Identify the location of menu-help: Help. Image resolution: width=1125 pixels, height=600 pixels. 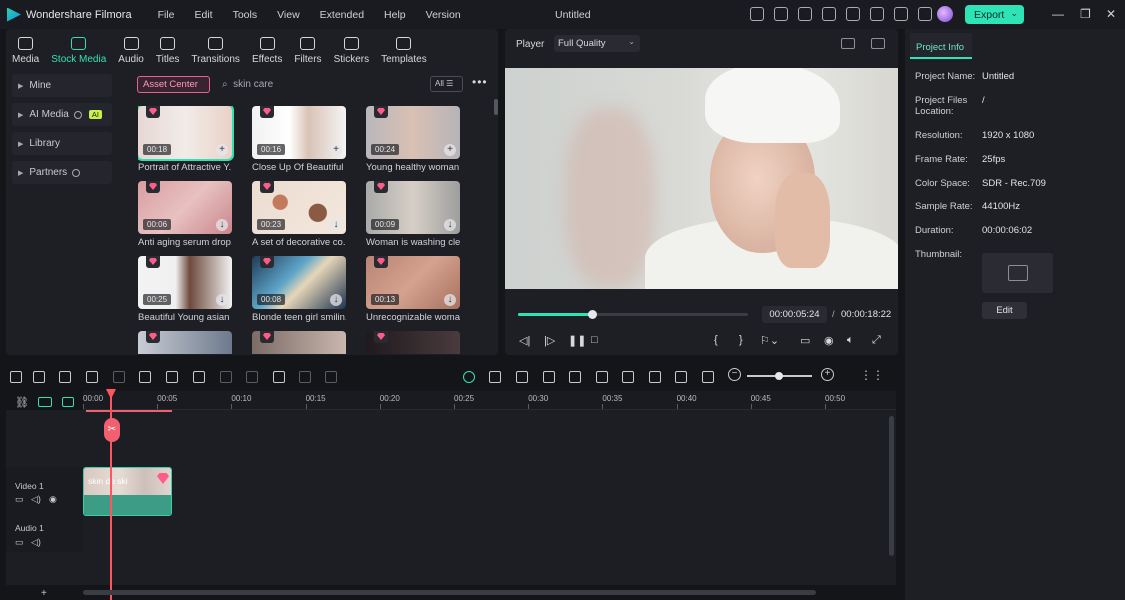
(395, 15).